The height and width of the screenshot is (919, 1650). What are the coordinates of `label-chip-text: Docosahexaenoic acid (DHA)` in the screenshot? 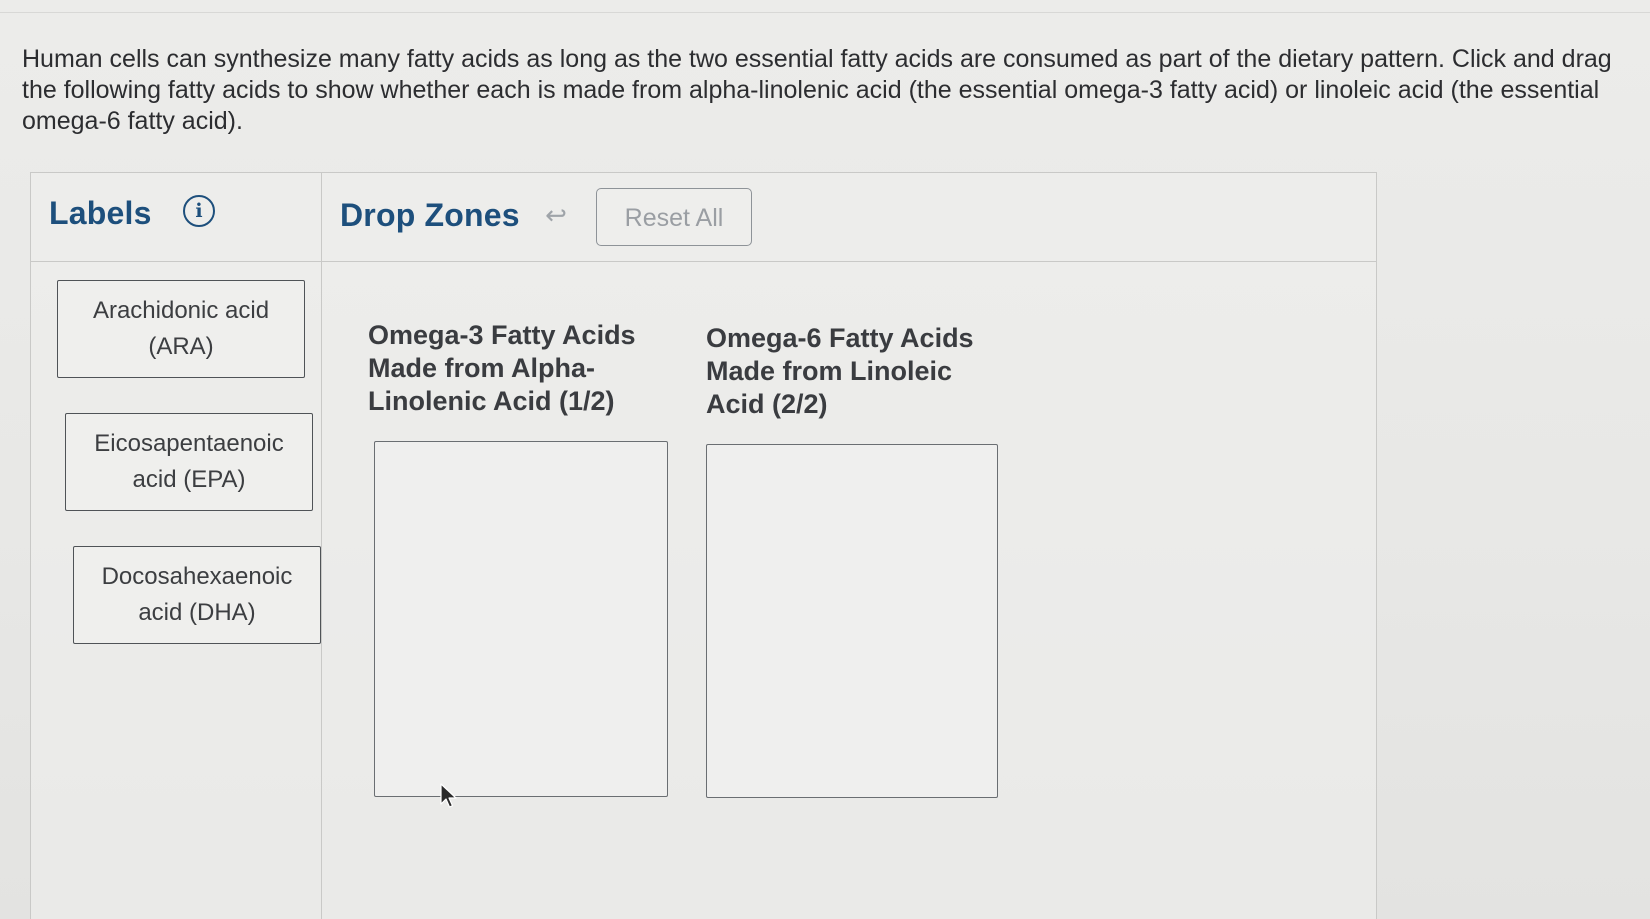 It's located at (197, 594).